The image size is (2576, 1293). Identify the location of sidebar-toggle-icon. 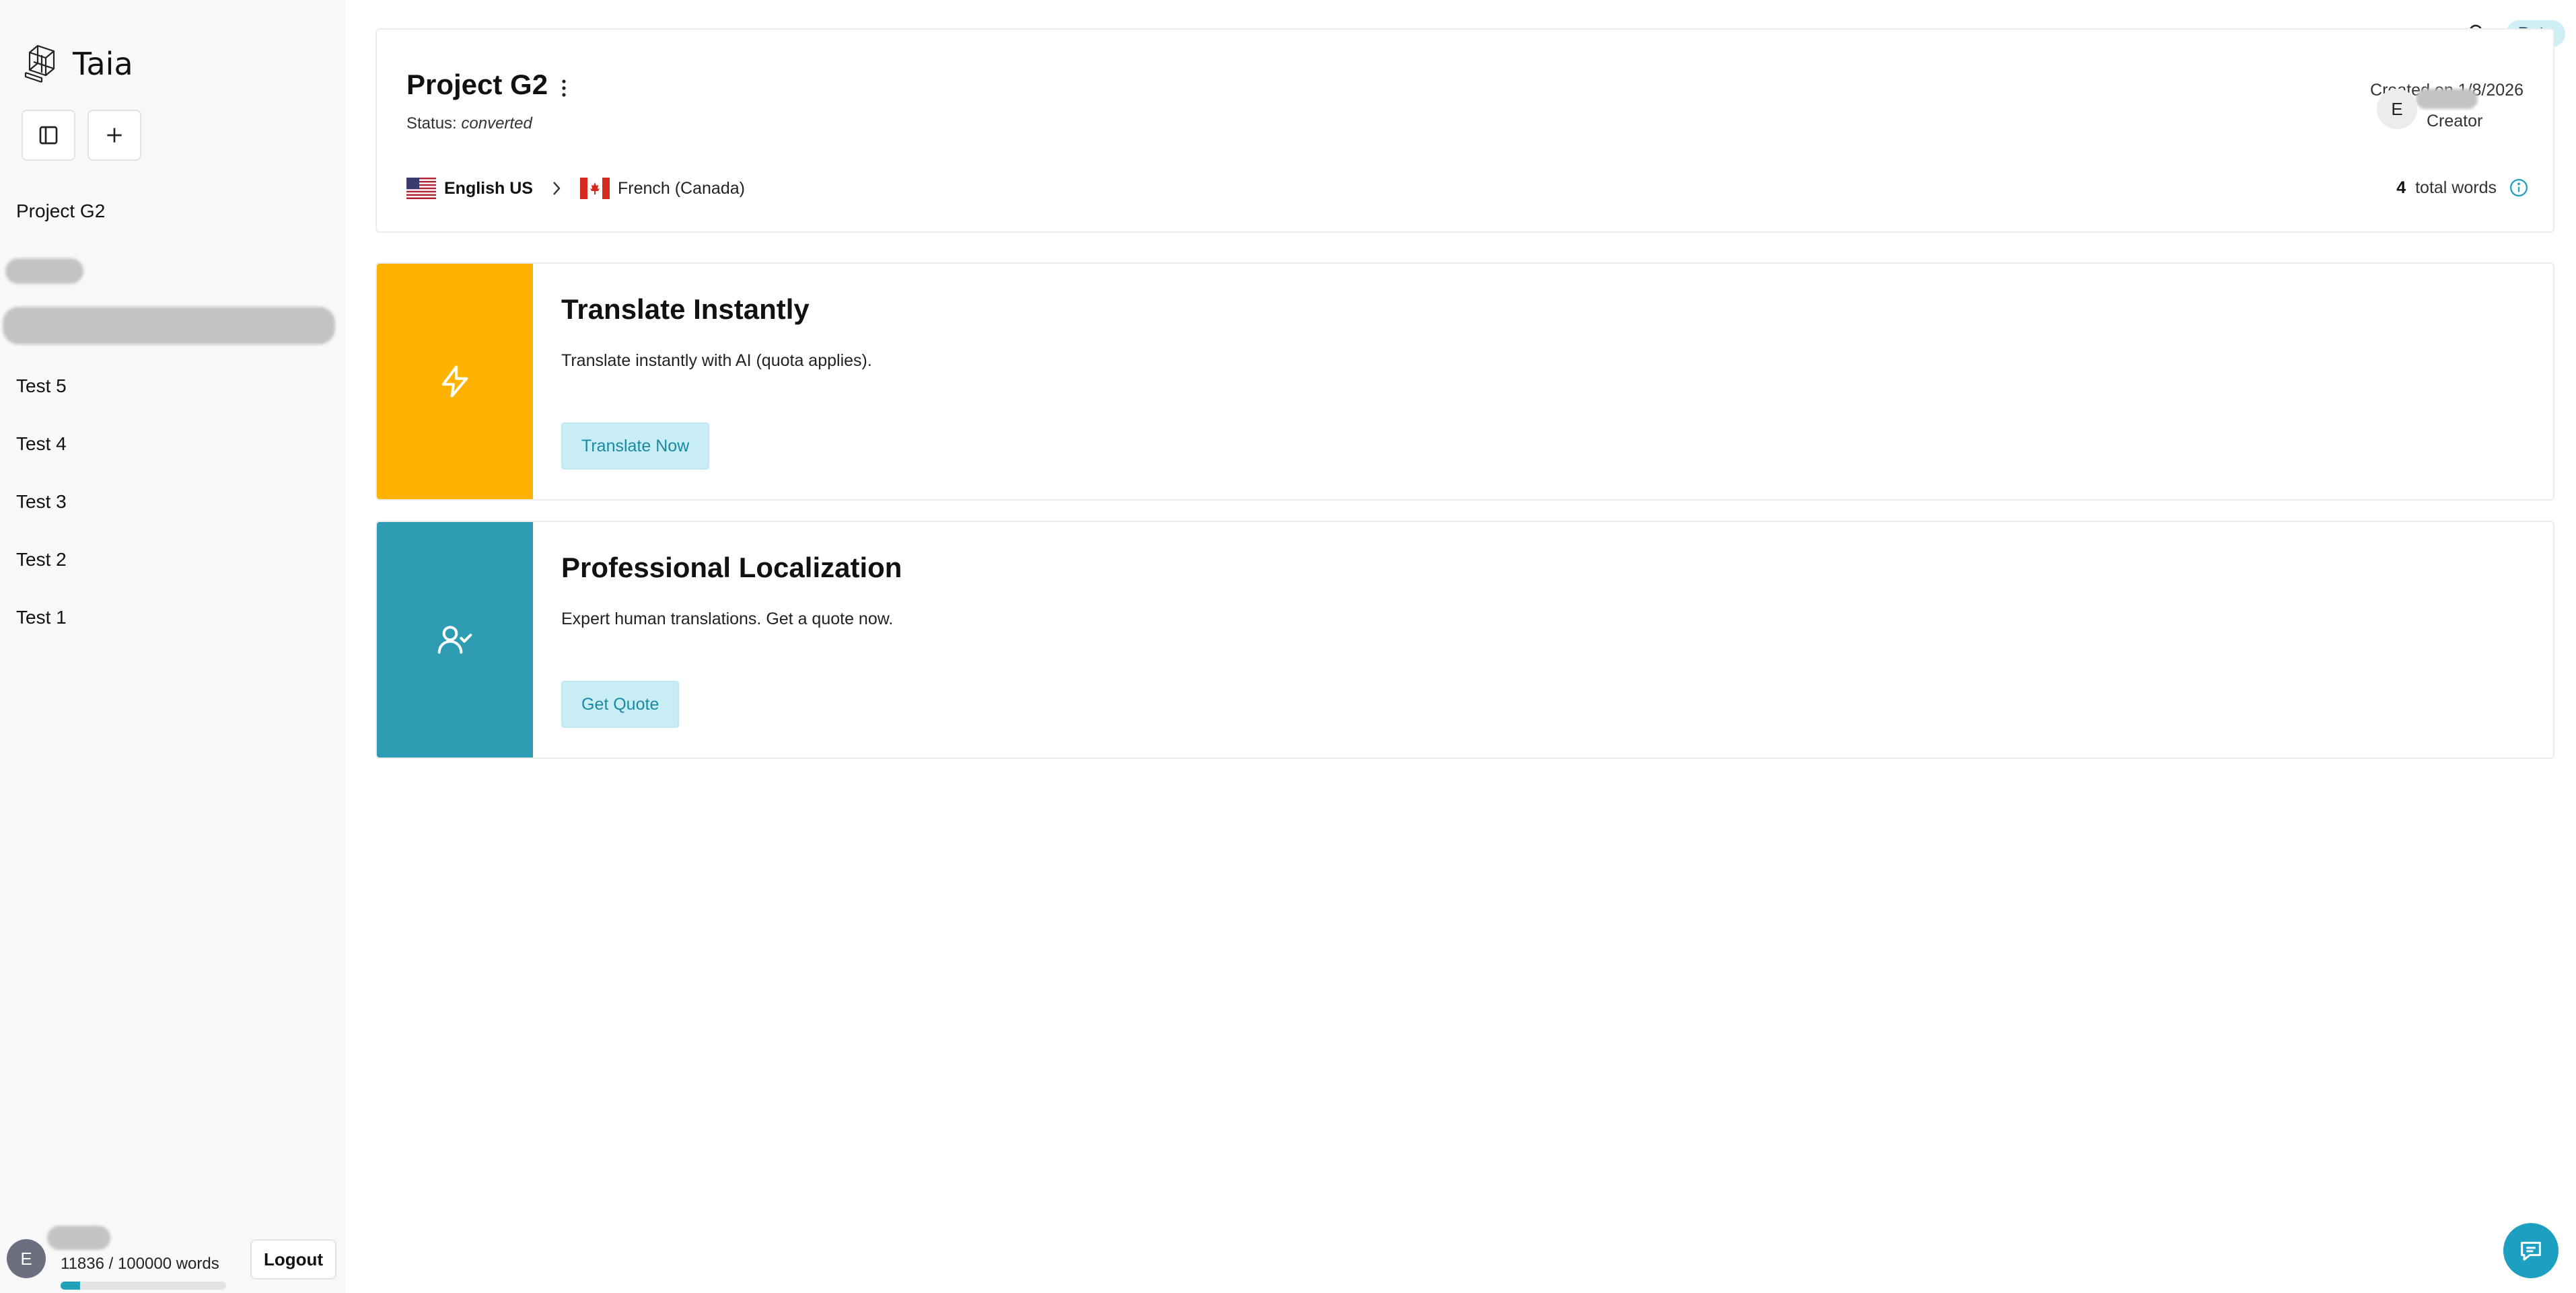
(49, 136).